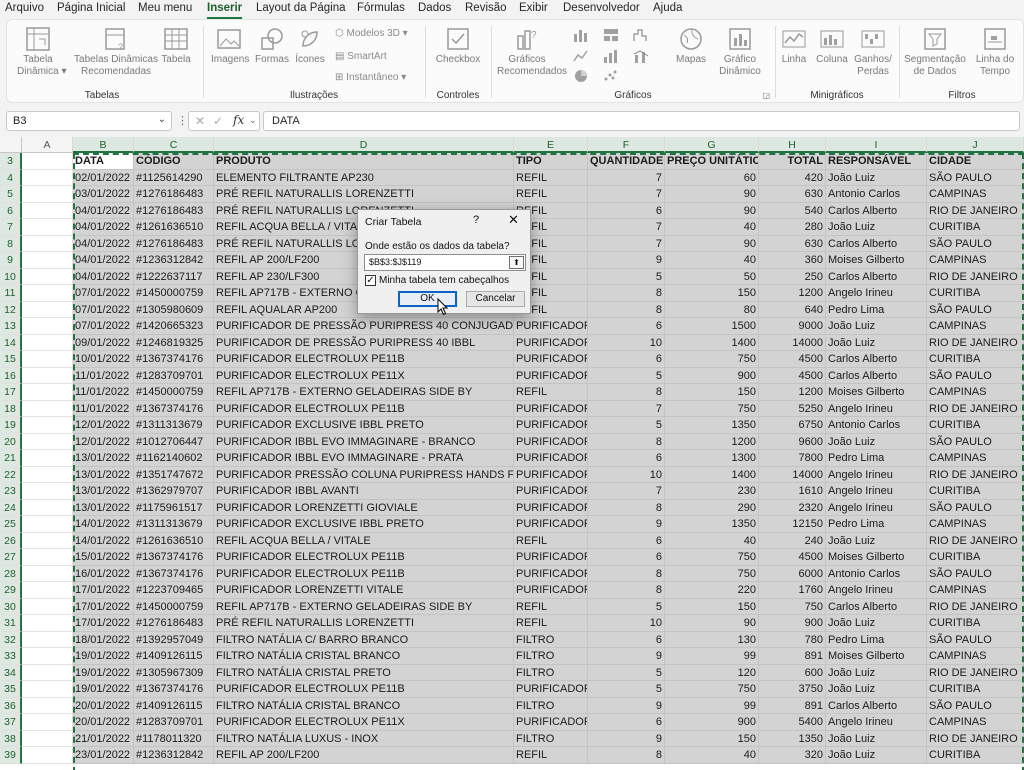  I want to click on tab-meu-menu: Meu menu, so click(165, 8).